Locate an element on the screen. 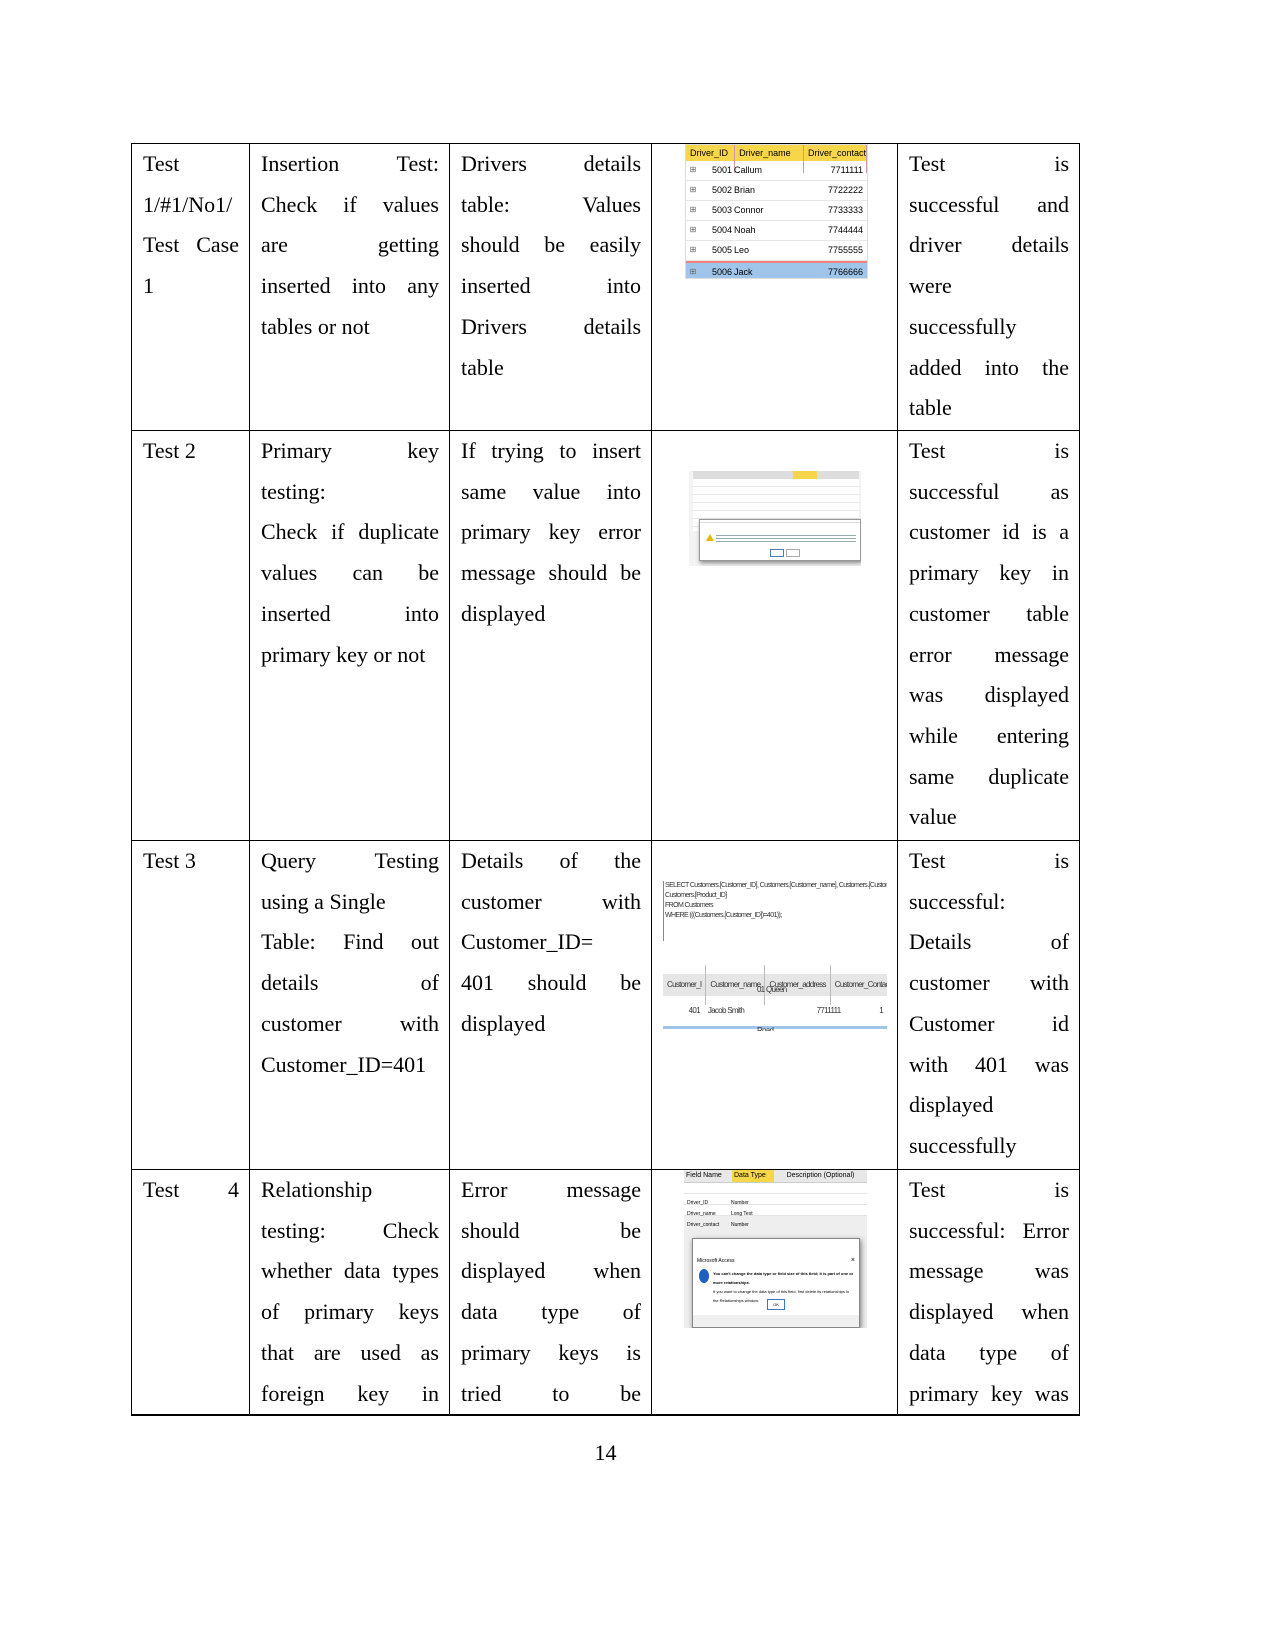 The width and height of the screenshot is (1275, 1651). field-row: Driver_IDNumber is located at coordinates (775, 1194).